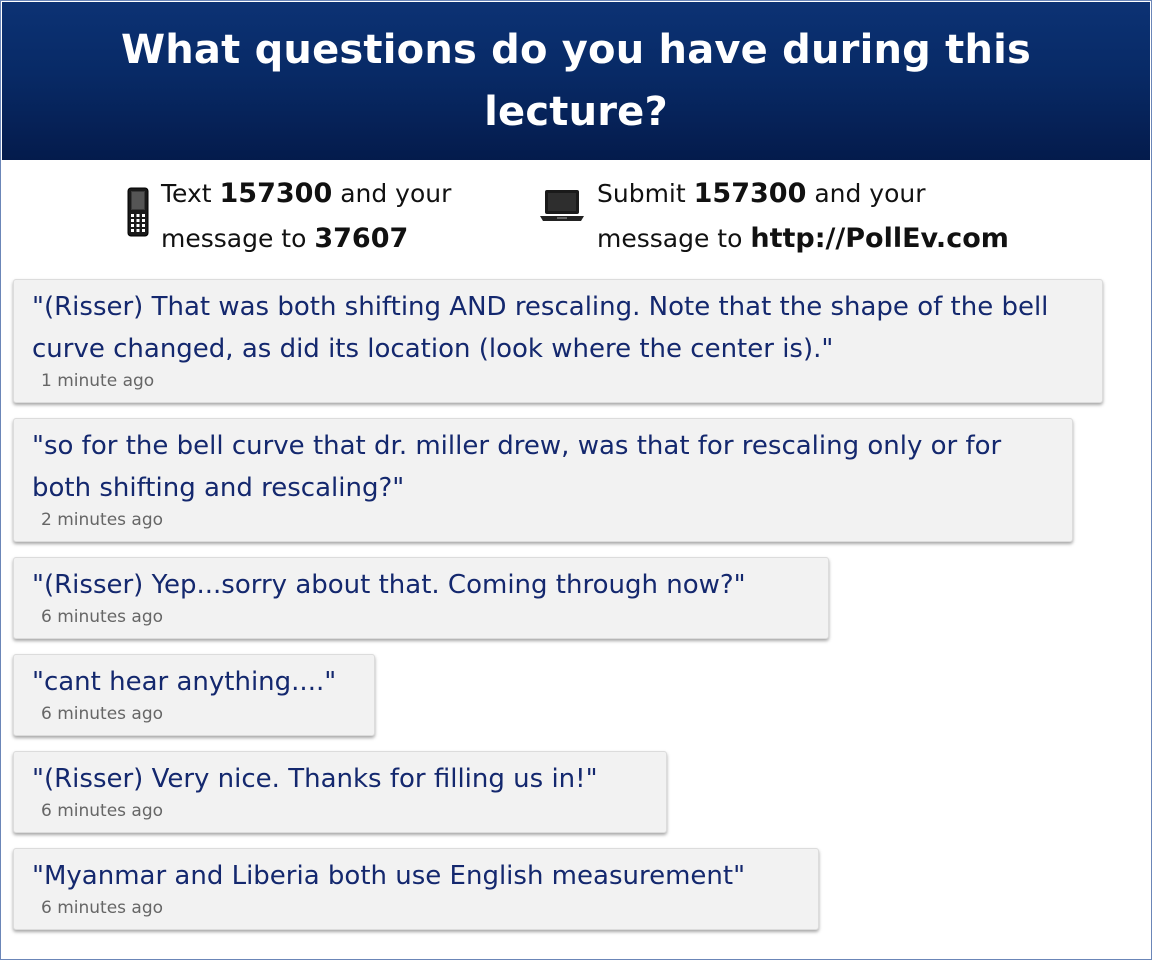 The width and height of the screenshot is (1152, 960). Describe the element at coordinates (562, 207) in the screenshot. I see `laptop-icon` at that location.